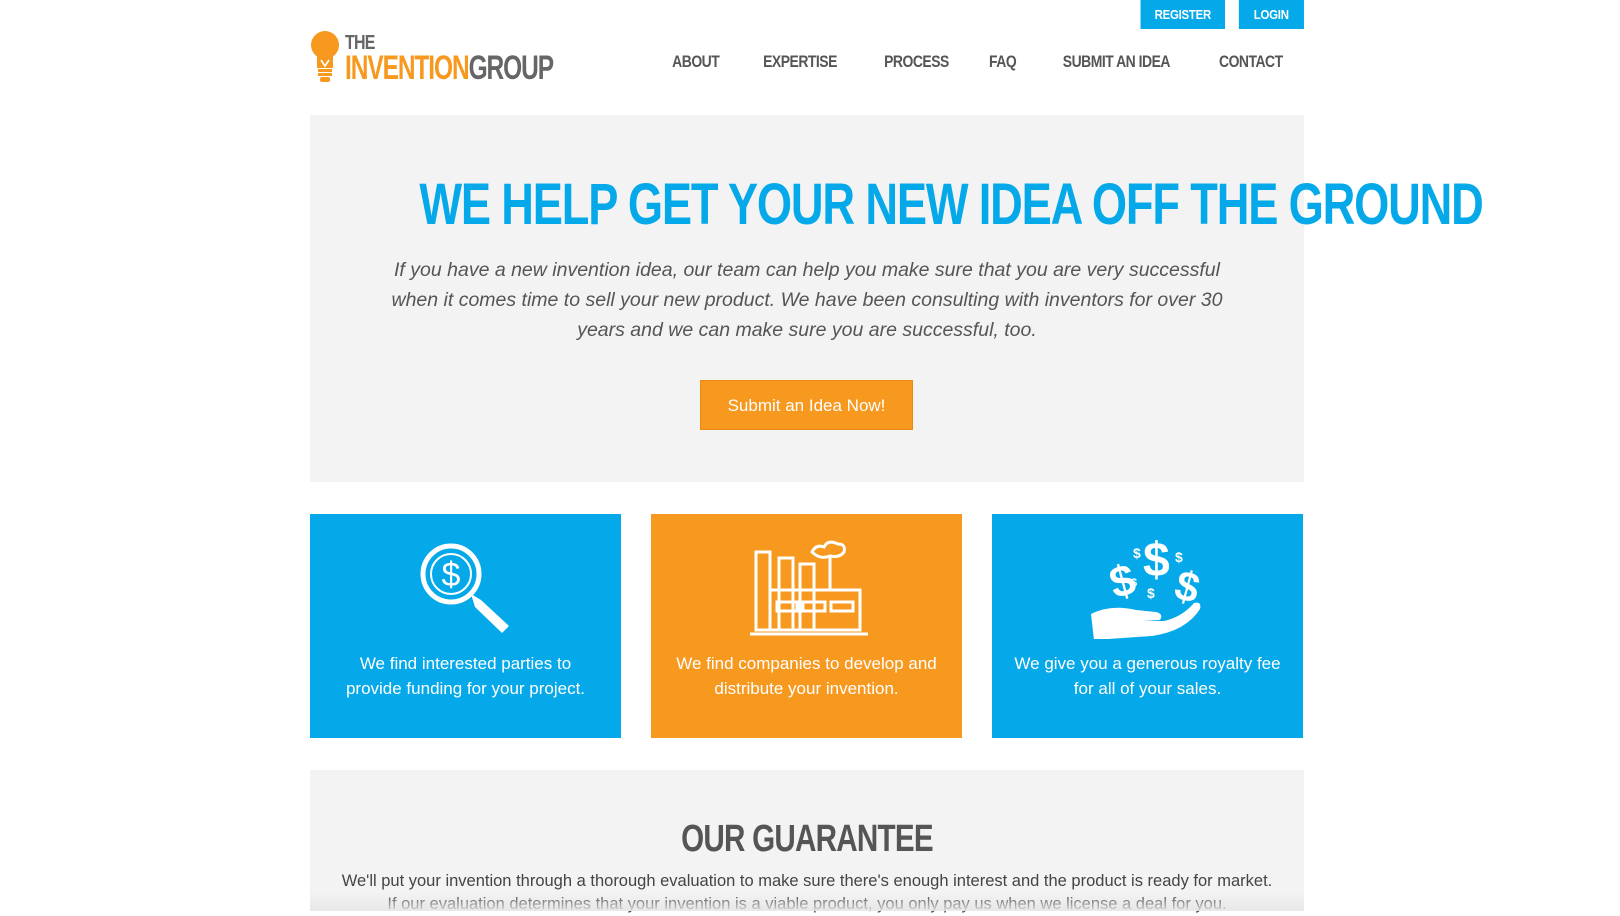 The height and width of the screenshot is (916, 1620). What do you see at coordinates (807, 902) in the screenshot?
I see `scroll-fade` at bounding box center [807, 902].